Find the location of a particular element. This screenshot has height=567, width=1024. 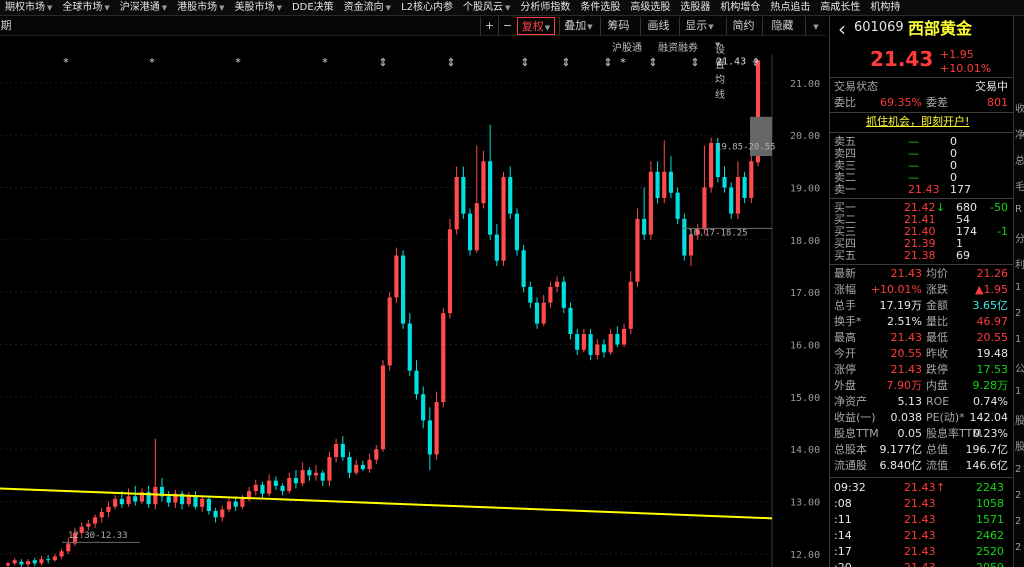

top-menu-item: DDE决策 is located at coordinates (313, 7).